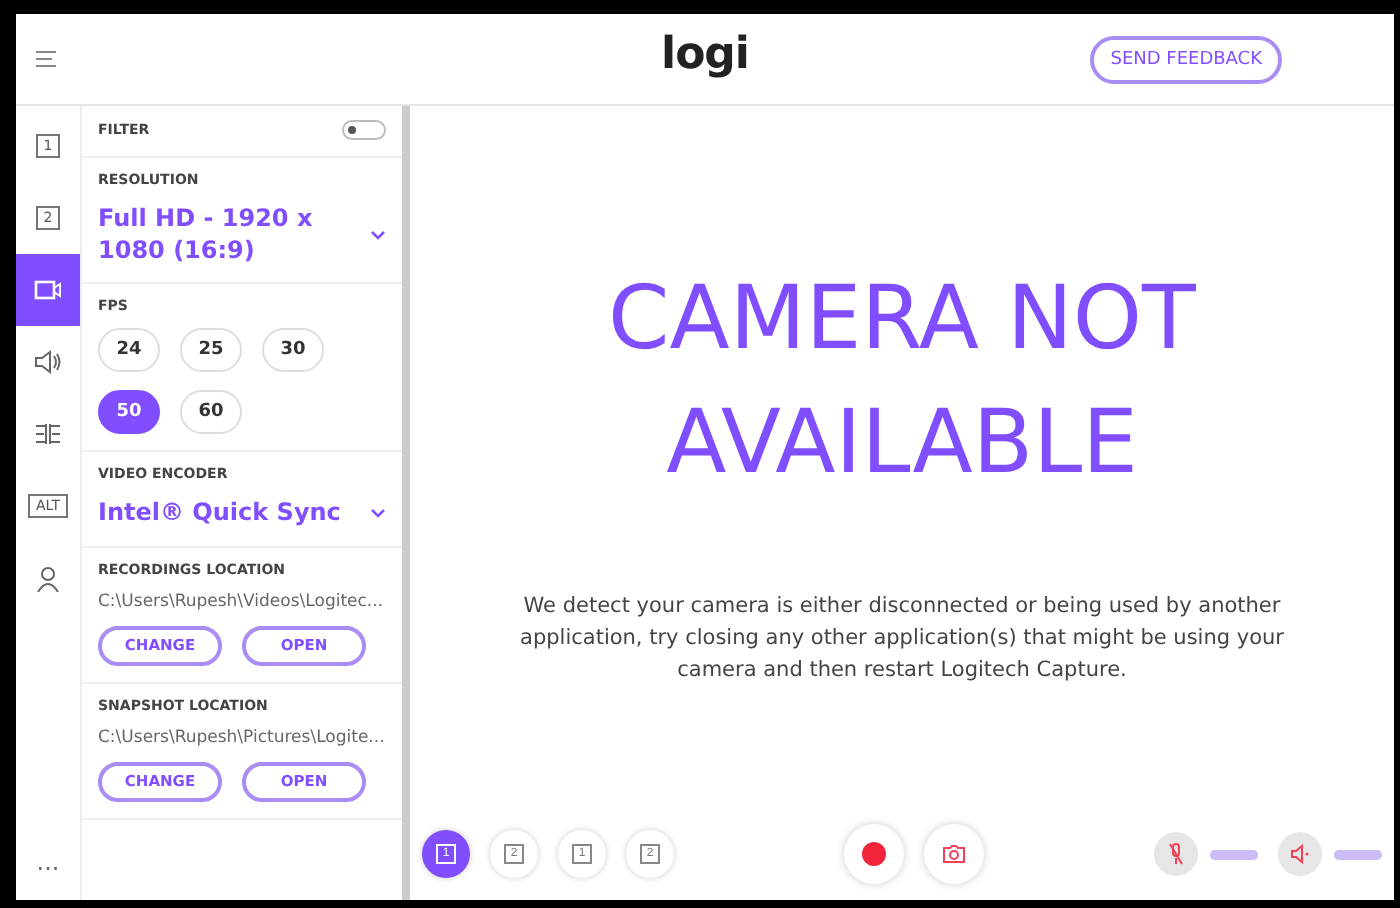  I want to click on sidebar-tab, so click(48, 290).